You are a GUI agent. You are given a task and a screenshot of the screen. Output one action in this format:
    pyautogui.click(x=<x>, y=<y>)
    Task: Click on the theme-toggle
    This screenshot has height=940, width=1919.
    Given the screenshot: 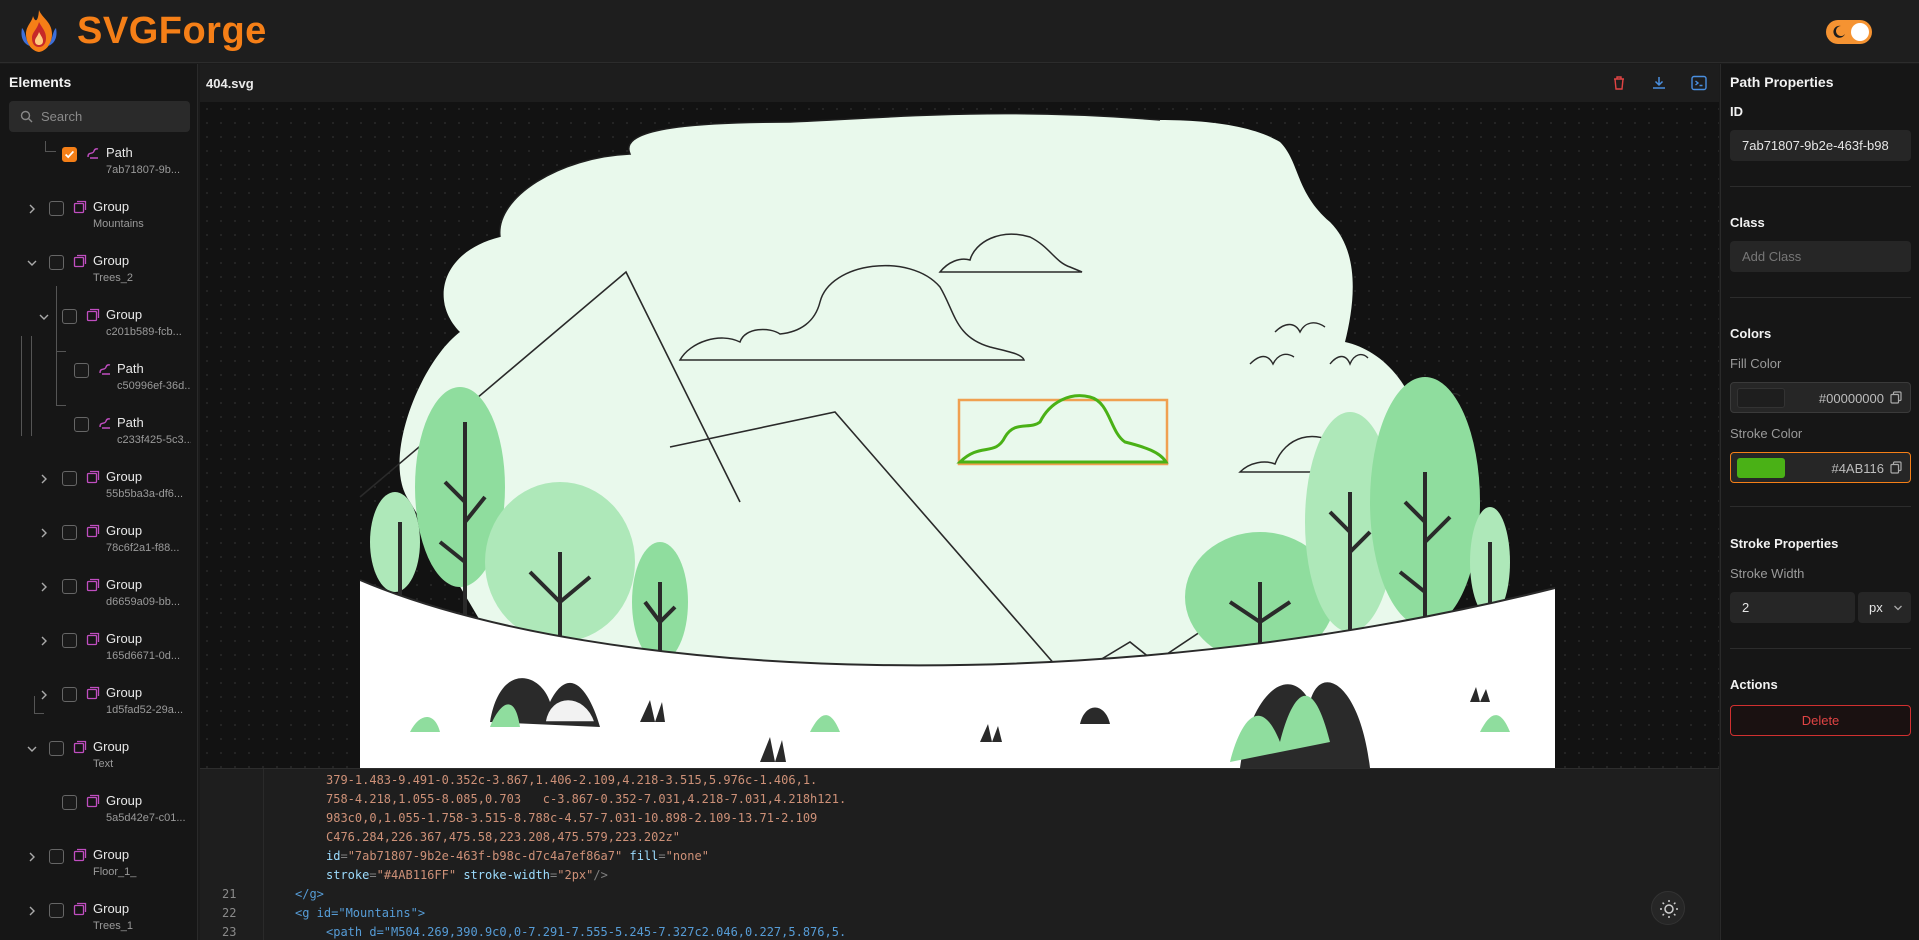 What is the action you would take?
    pyautogui.click(x=1849, y=32)
    